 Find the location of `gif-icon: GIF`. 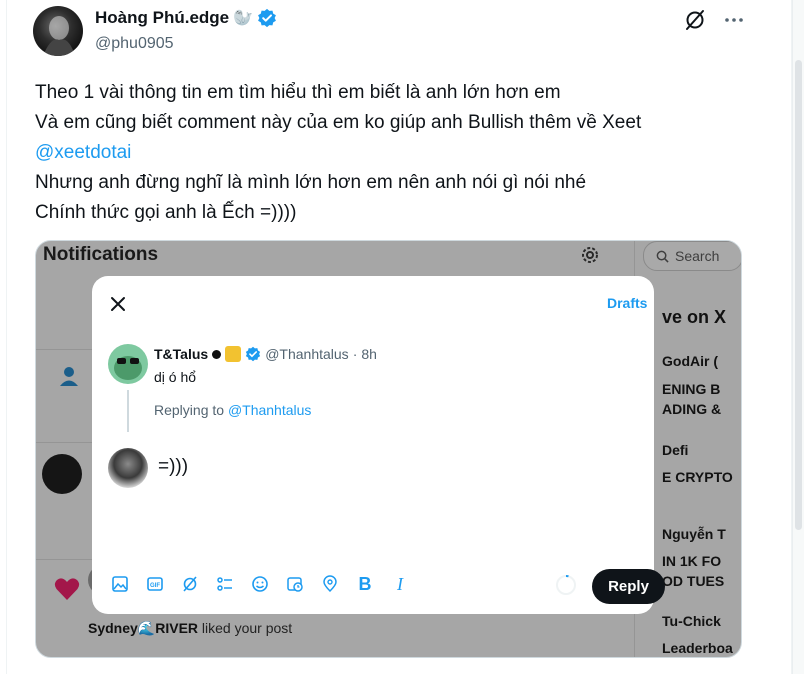

gif-icon: GIF is located at coordinates (155, 584).